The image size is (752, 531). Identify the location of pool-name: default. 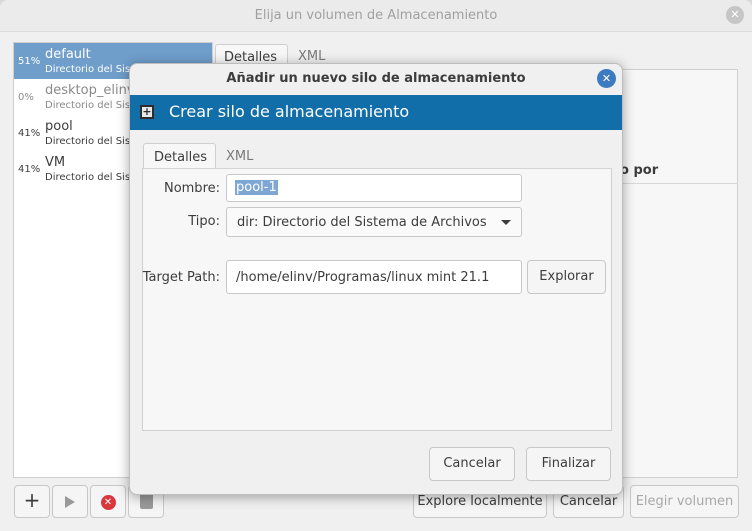
(68, 54).